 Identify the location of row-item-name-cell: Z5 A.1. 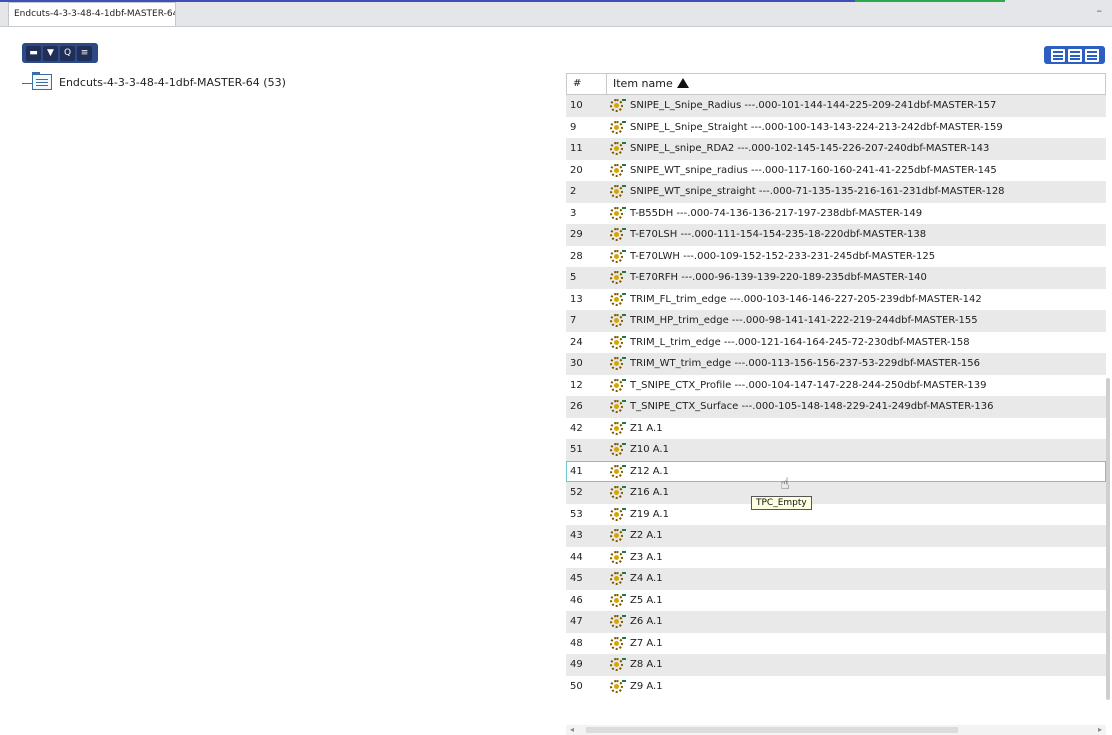
(856, 600).